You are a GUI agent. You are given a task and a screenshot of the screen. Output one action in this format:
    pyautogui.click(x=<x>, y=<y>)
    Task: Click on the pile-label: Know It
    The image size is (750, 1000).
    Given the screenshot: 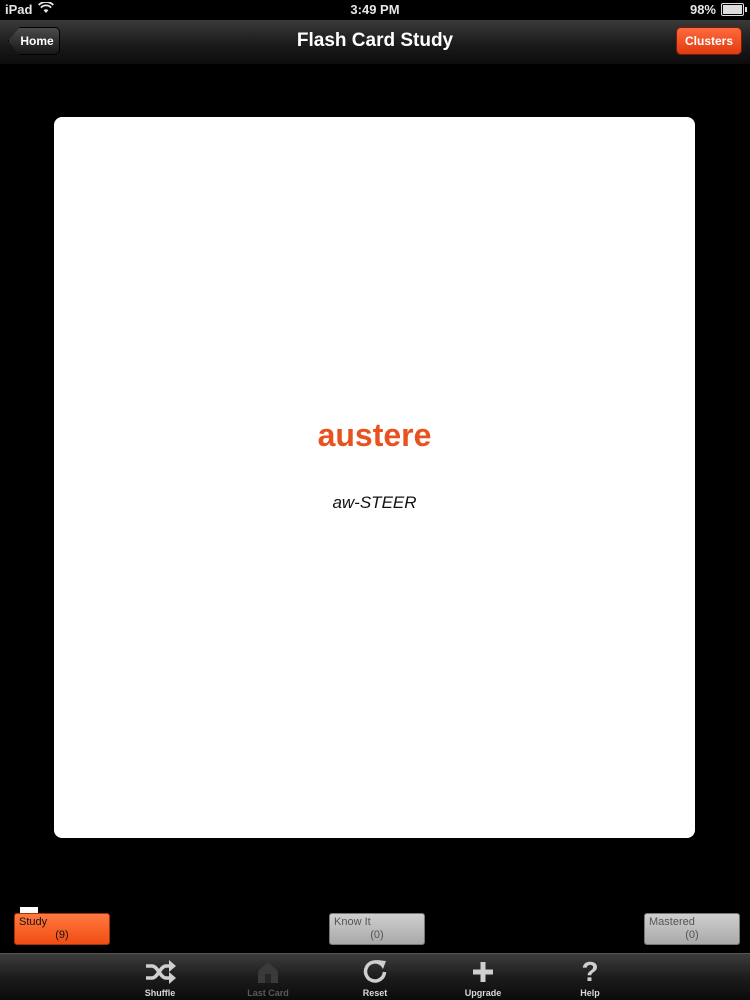 What is the action you would take?
    pyautogui.click(x=352, y=922)
    